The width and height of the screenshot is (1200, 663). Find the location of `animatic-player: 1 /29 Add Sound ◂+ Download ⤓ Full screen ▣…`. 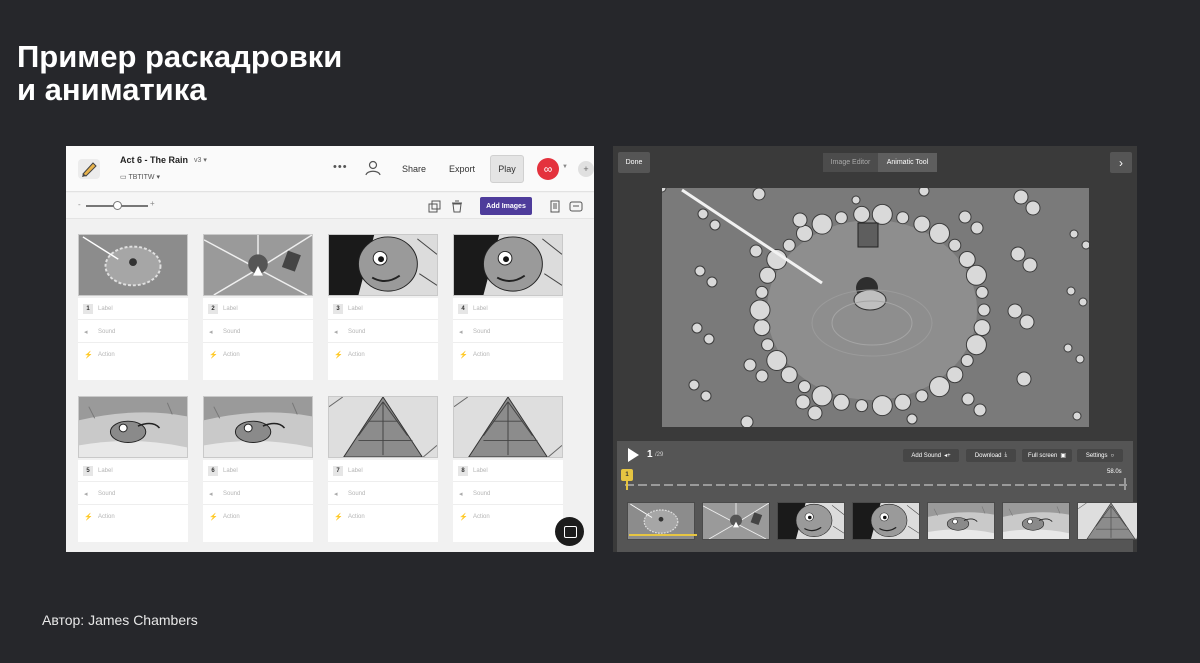

animatic-player: 1 /29 Add Sound ◂+ Download ⤓ Full screen ▣… is located at coordinates (877, 496).